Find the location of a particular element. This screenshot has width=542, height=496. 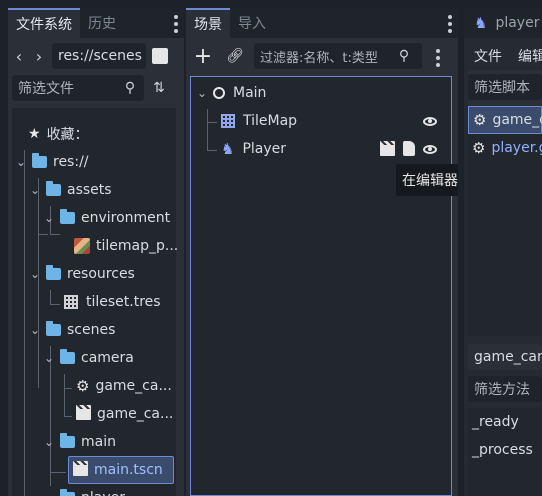

scene-options-icon is located at coordinates (438, 58).